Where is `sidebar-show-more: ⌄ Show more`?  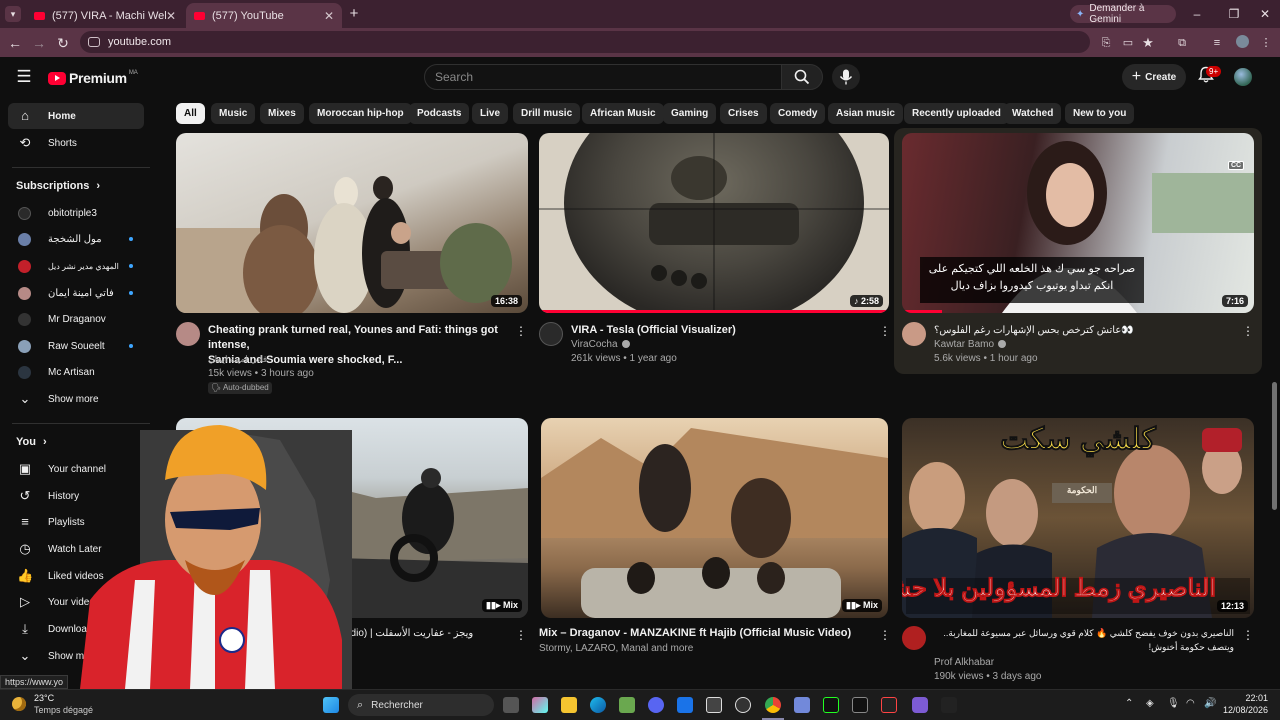 sidebar-show-more: ⌄ Show more is located at coordinates (76, 399).